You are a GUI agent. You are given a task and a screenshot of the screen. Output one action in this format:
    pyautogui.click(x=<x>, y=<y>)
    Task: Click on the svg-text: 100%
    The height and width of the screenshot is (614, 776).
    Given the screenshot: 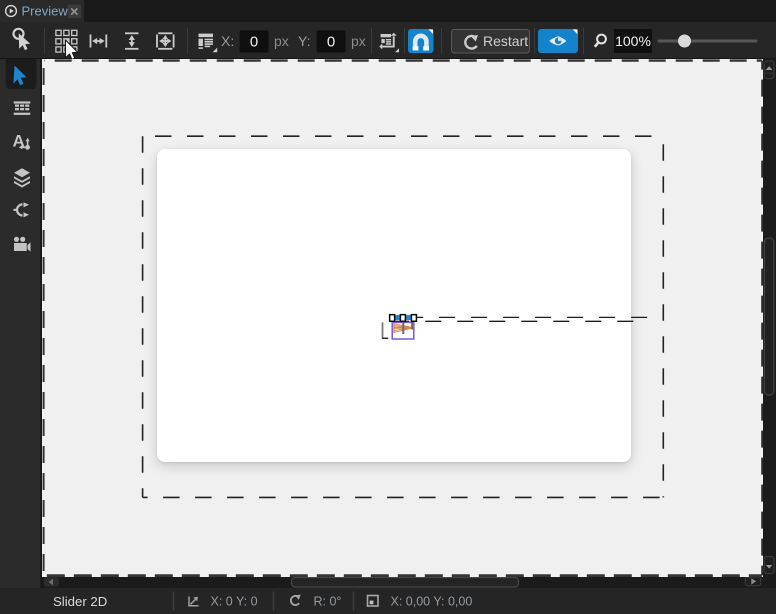 What is the action you would take?
    pyautogui.click(x=633, y=41)
    